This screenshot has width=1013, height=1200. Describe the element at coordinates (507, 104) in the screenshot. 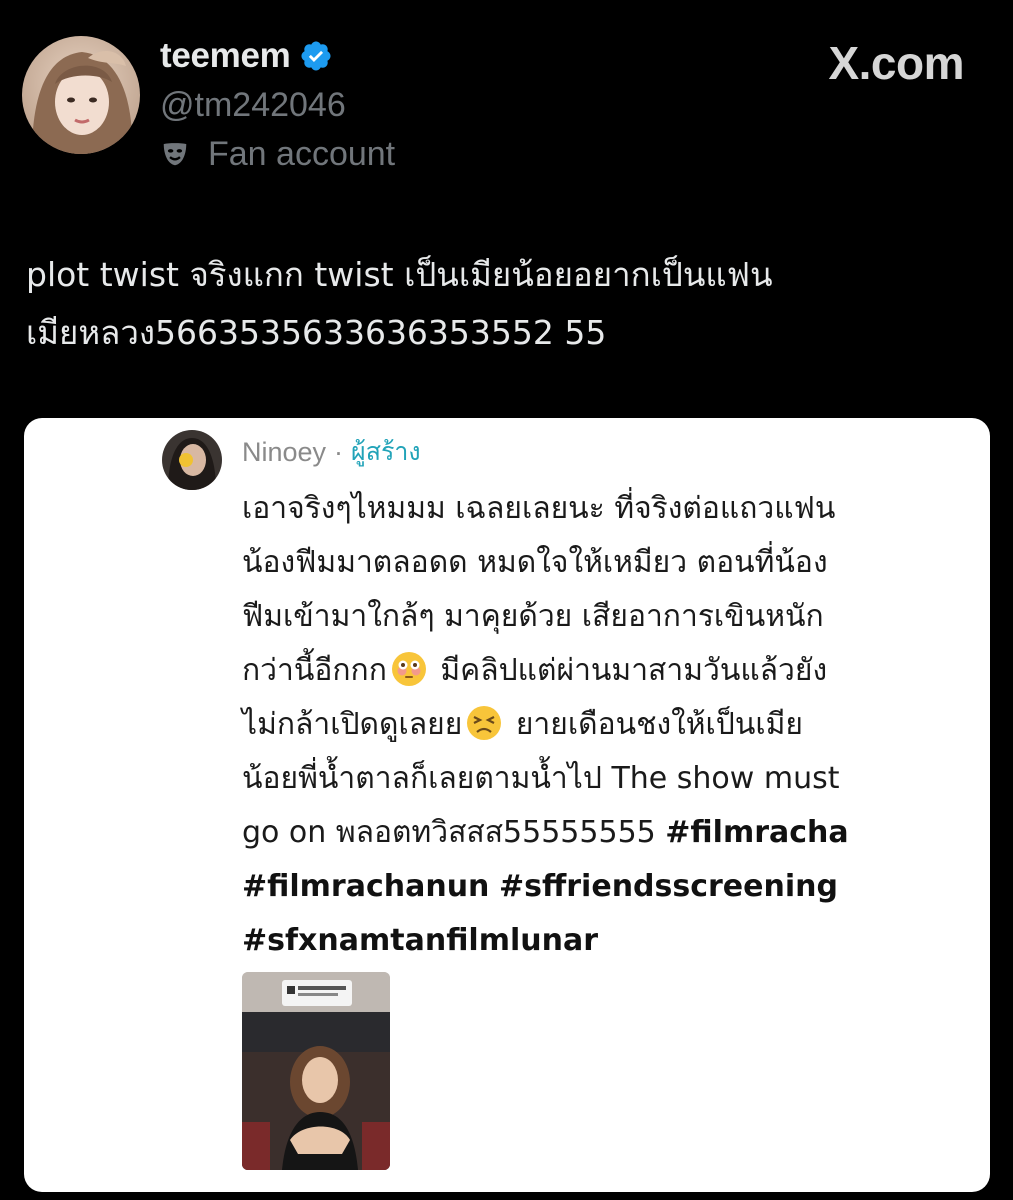

I see `tweet-header: teemem @tm242046 Fan account X.com` at that location.